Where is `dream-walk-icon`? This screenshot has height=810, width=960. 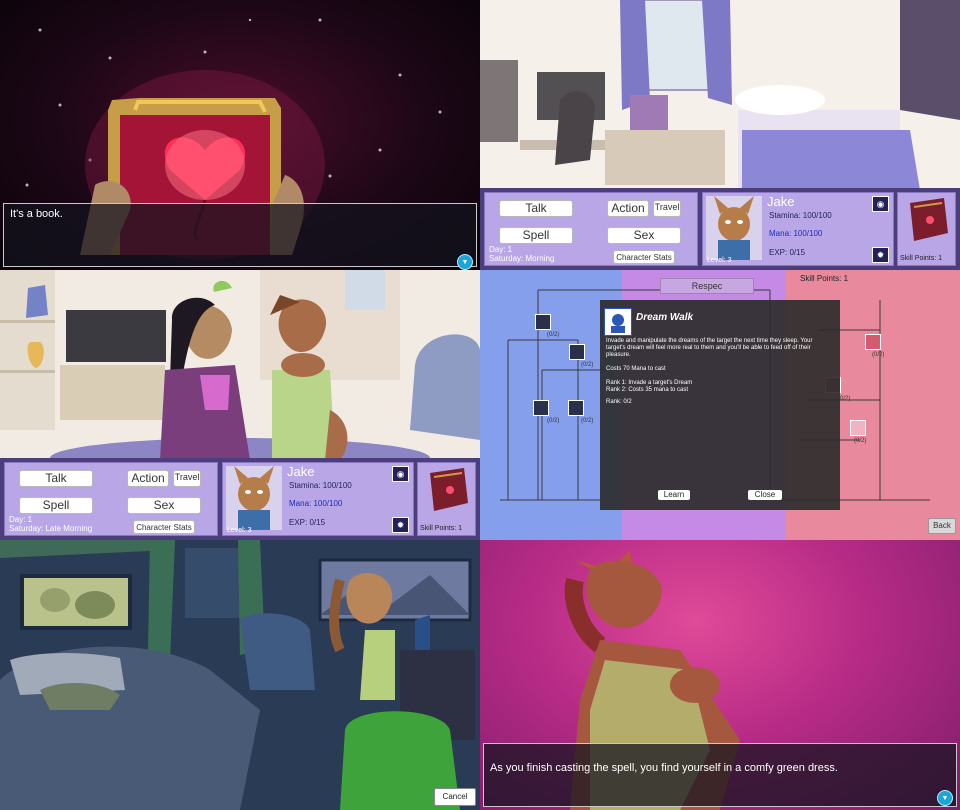 dream-walk-icon is located at coordinates (618, 322).